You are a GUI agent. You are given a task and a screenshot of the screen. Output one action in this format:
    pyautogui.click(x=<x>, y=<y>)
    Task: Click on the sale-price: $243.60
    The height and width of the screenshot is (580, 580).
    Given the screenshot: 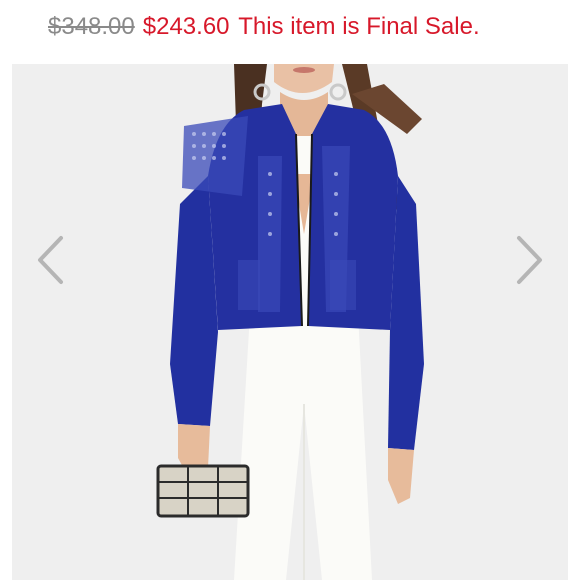 What is the action you would take?
    pyautogui.click(x=186, y=26)
    